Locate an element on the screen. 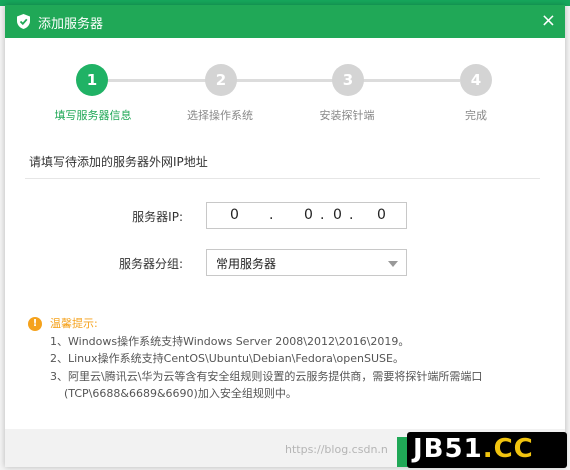  ip-octet-3: 0 is located at coordinates (337, 215).